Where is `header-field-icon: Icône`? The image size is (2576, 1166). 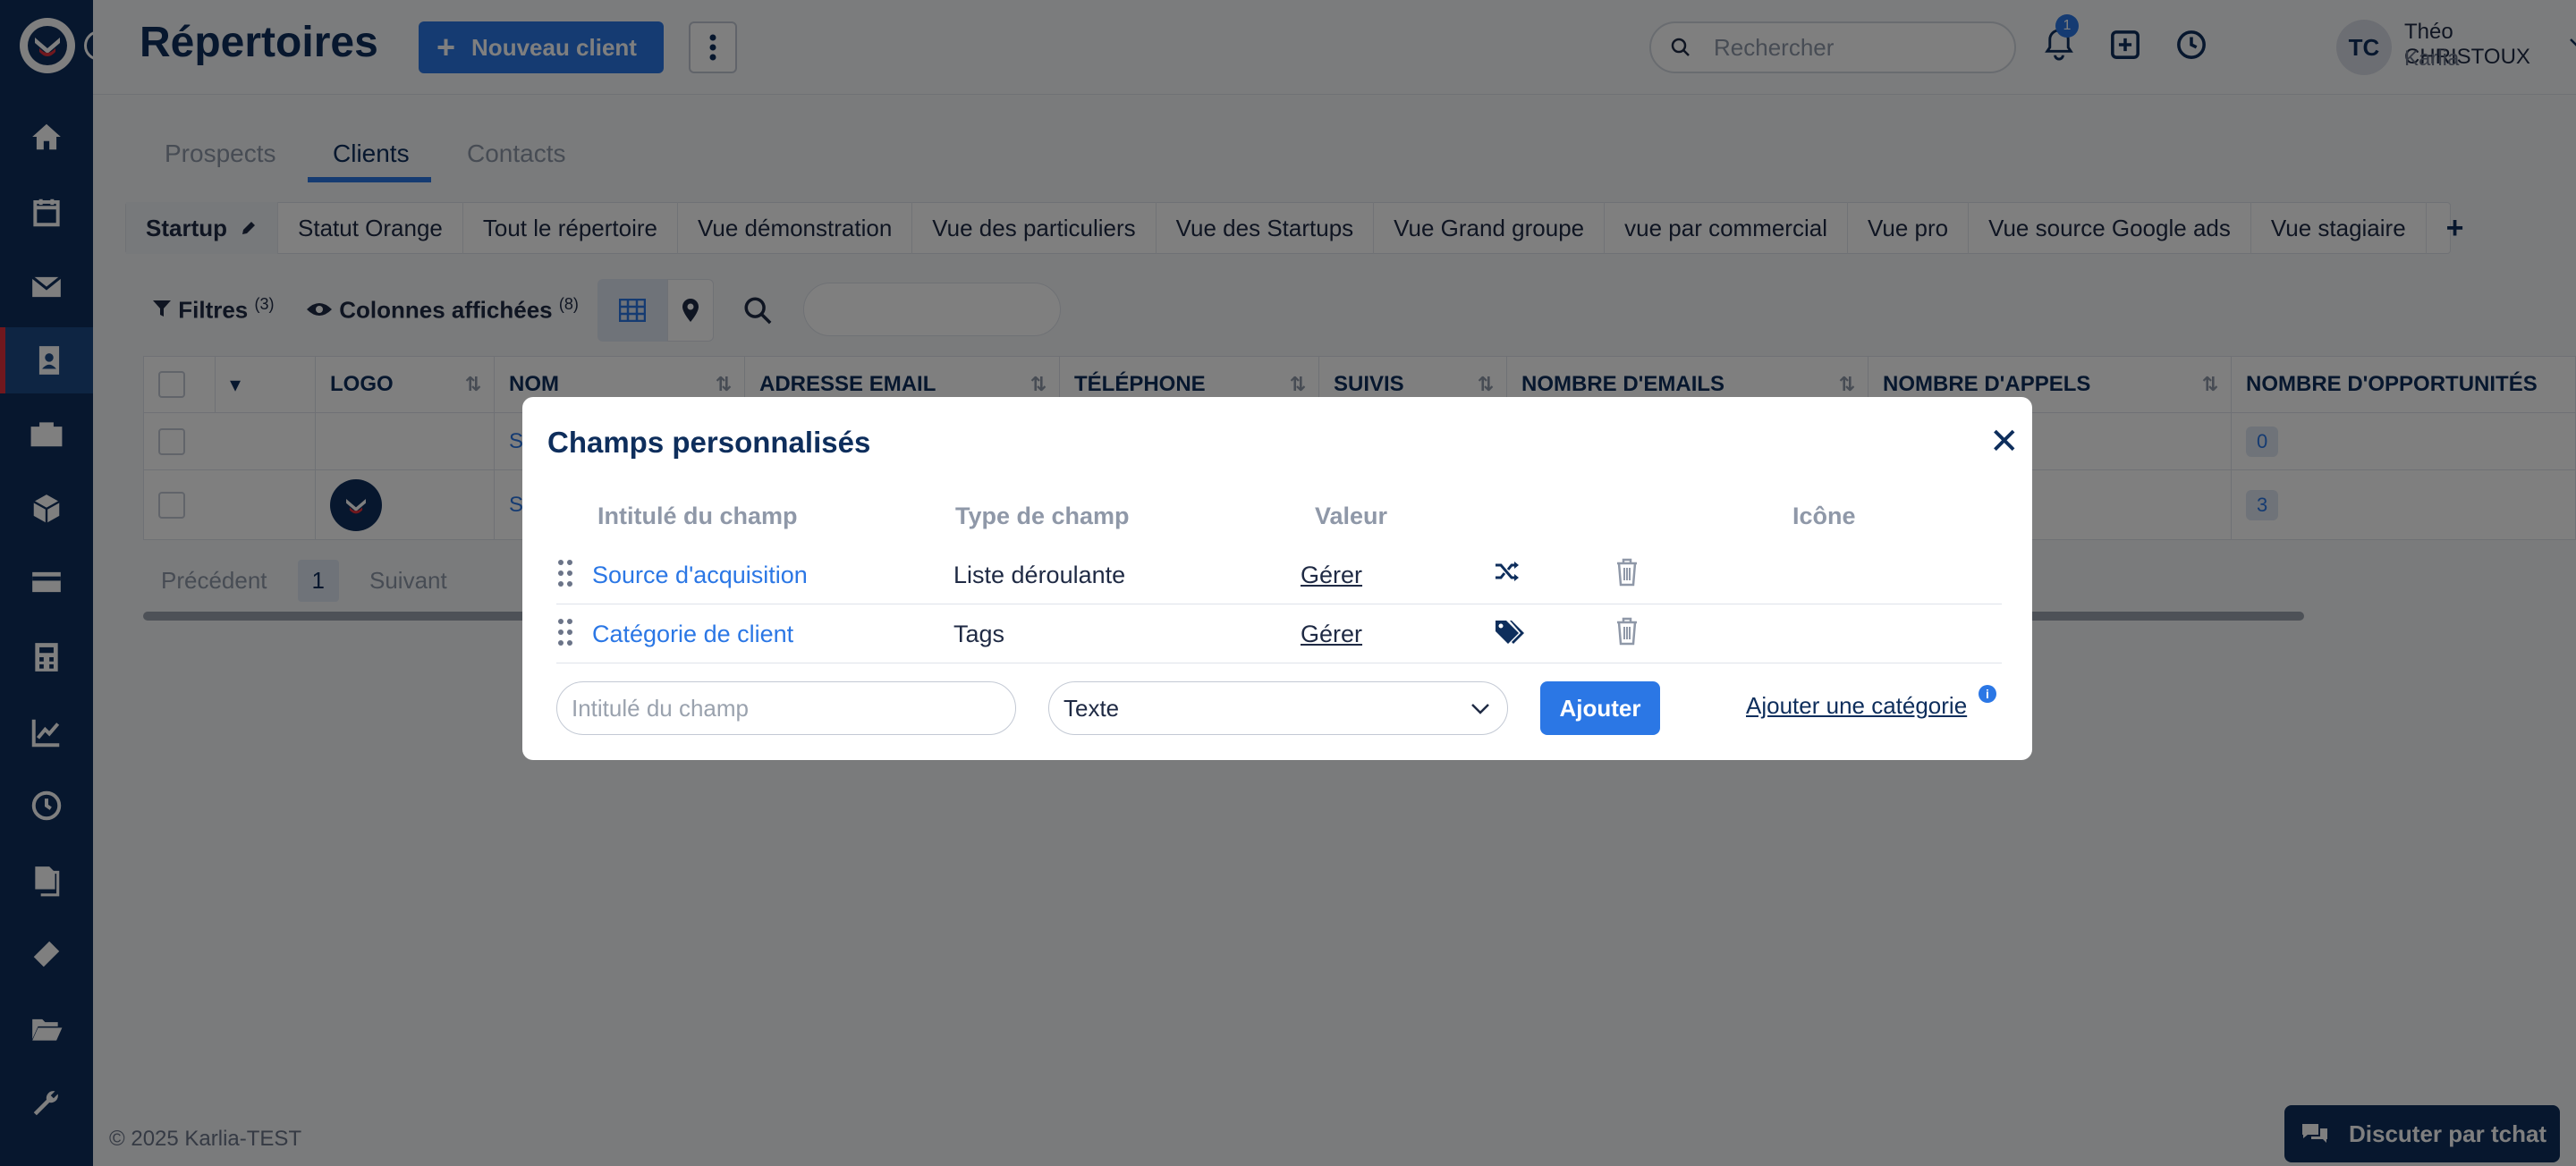 header-field-icon: Icône is located at coordinates (1824, 516).